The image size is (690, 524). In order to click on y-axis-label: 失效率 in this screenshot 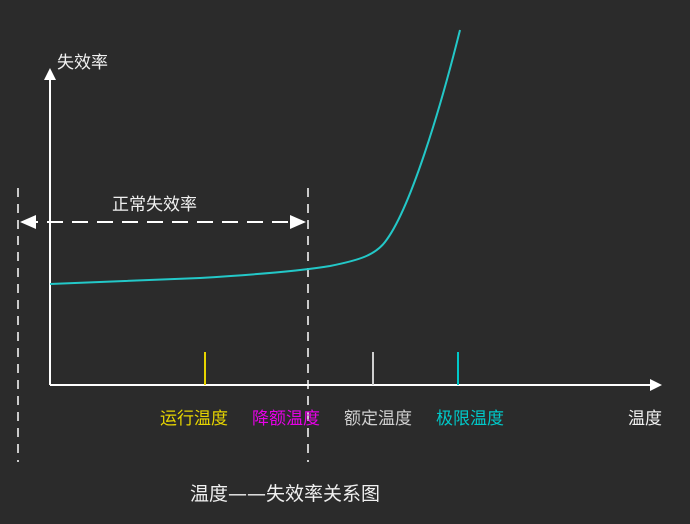, I will do `click(82, 63)`.